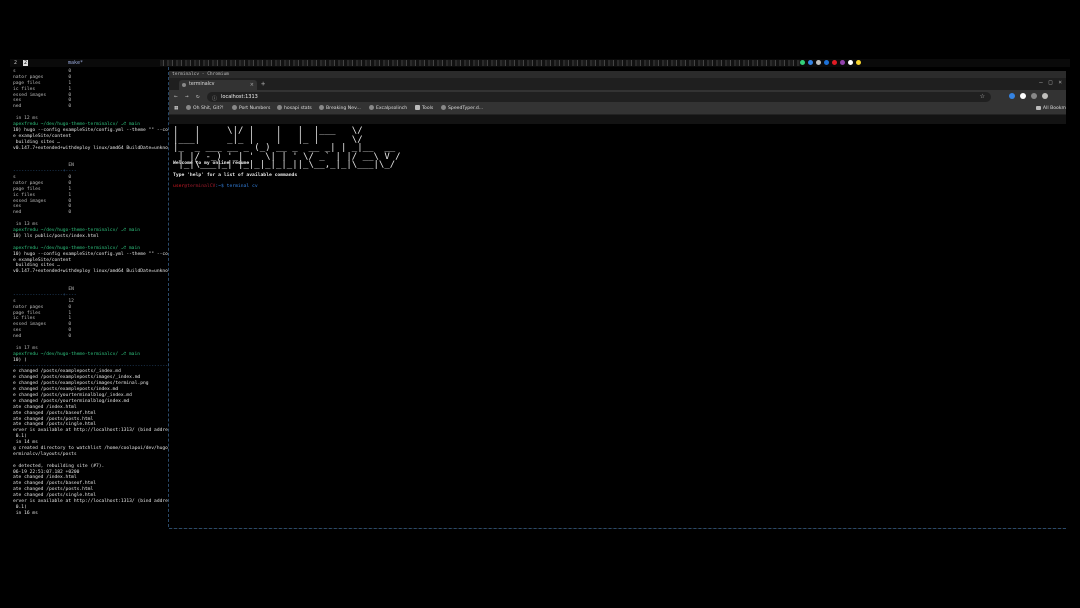  Describe the element at coordinates (982, 97) in the screenshot. I see `bookmark-star-icon: ☆` at that location.